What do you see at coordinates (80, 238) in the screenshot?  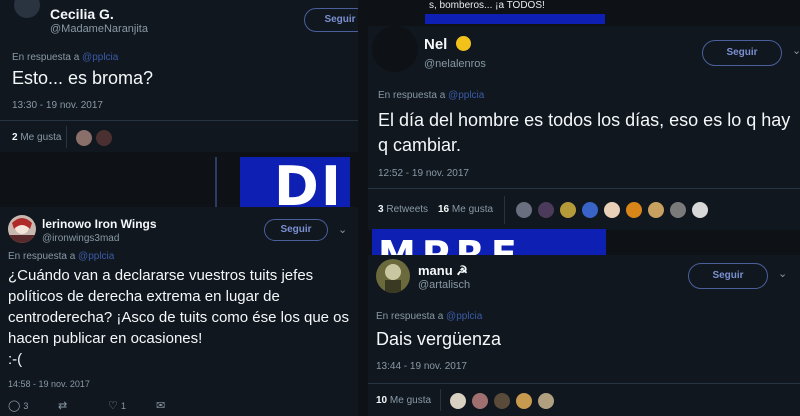 I see `user-handle: @ironwings3mad` at bounding box center [80, 238].